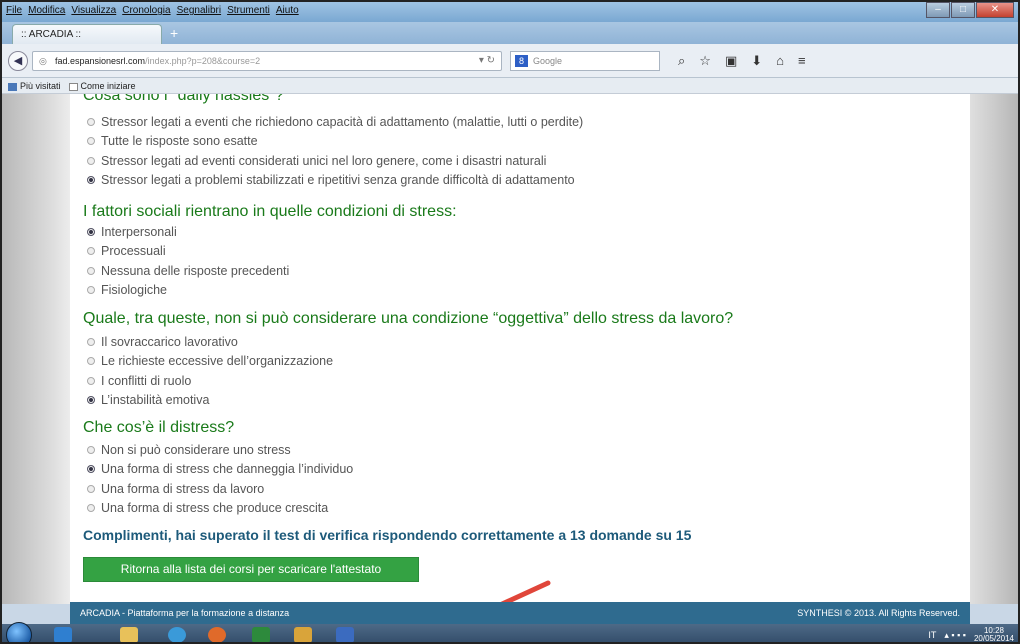 This screenshot has height=644, width=1020. I want to click on answer-option: Nessuna delle risposte precedenti, so click(188, 271).